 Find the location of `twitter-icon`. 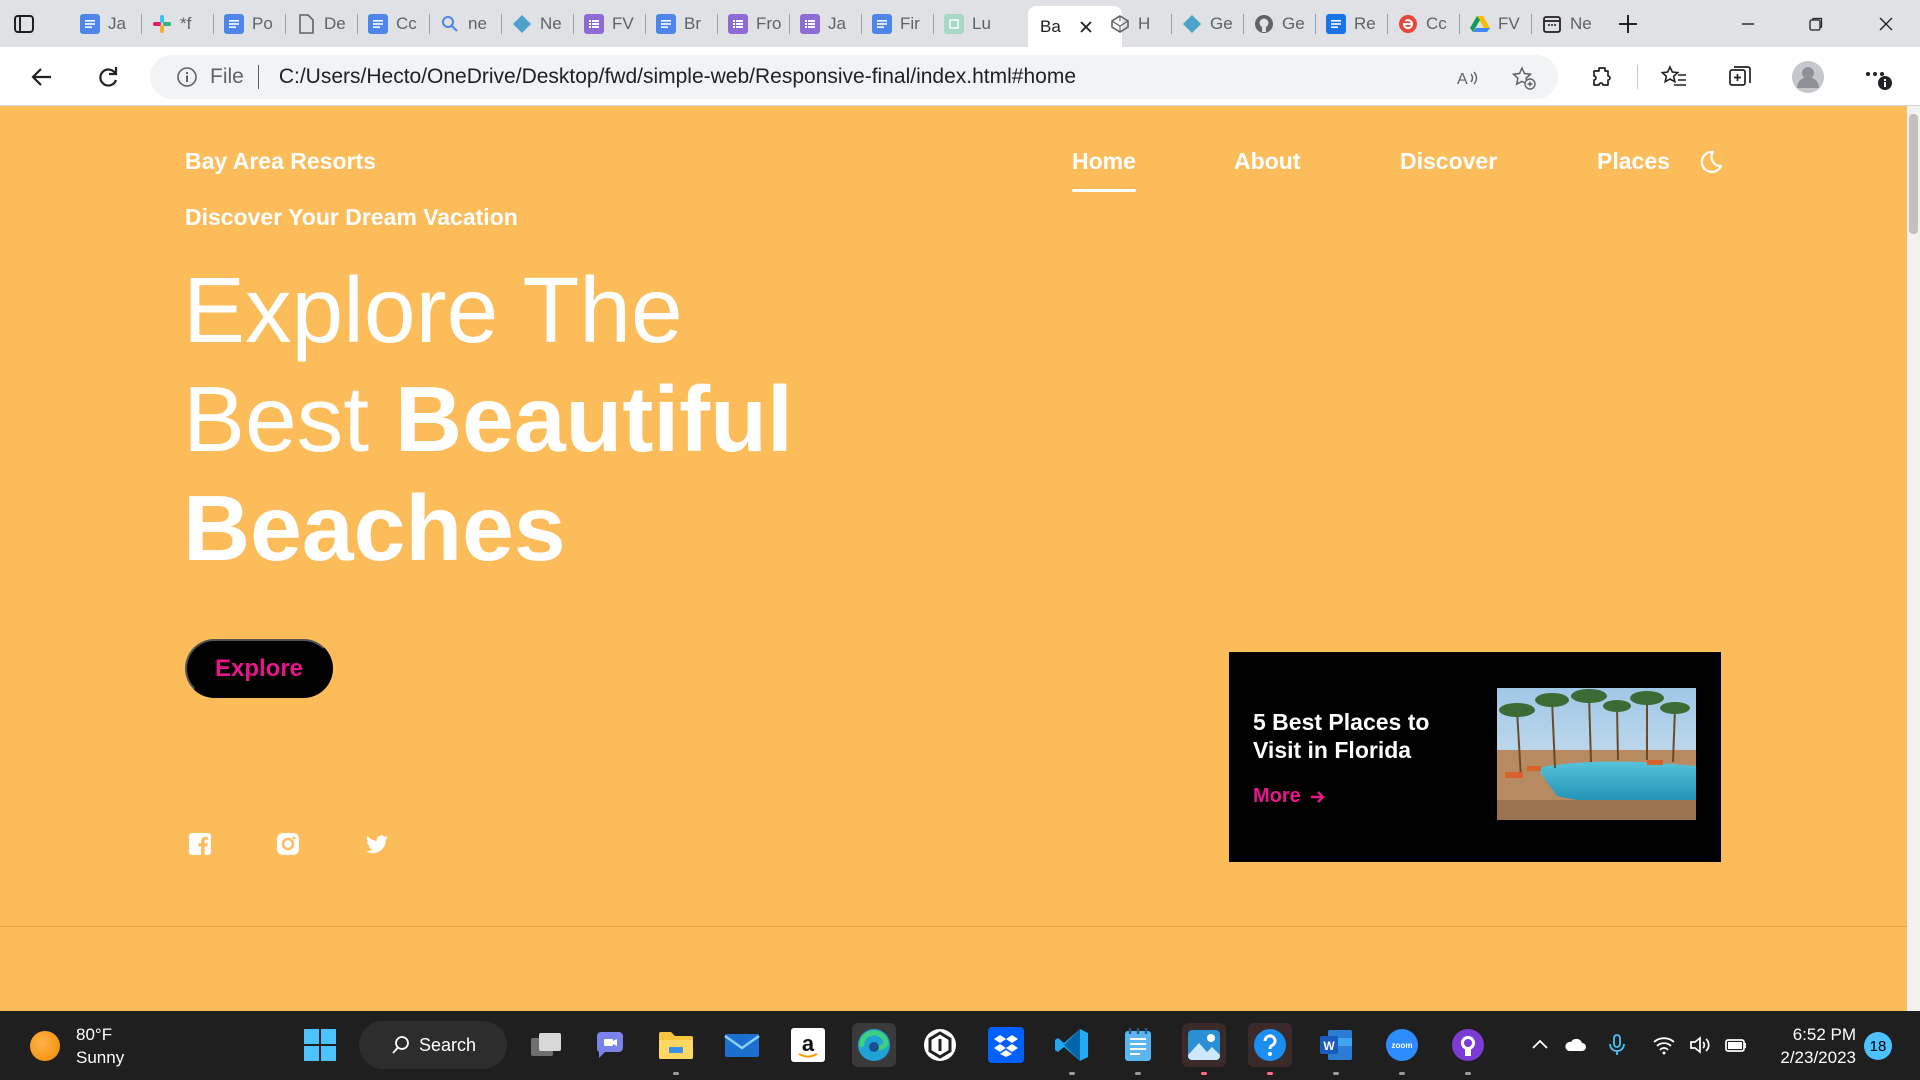

twitter-icon is located at coordinates (377, 844).